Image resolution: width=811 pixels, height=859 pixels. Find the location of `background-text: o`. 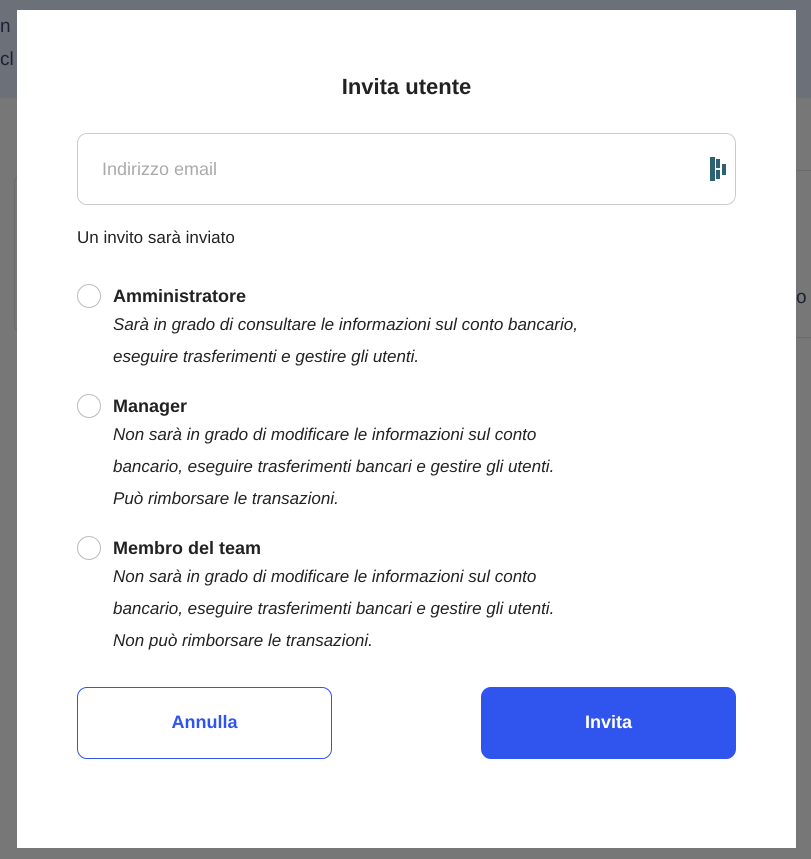

background-text: o is located at coordinates (801, 298).